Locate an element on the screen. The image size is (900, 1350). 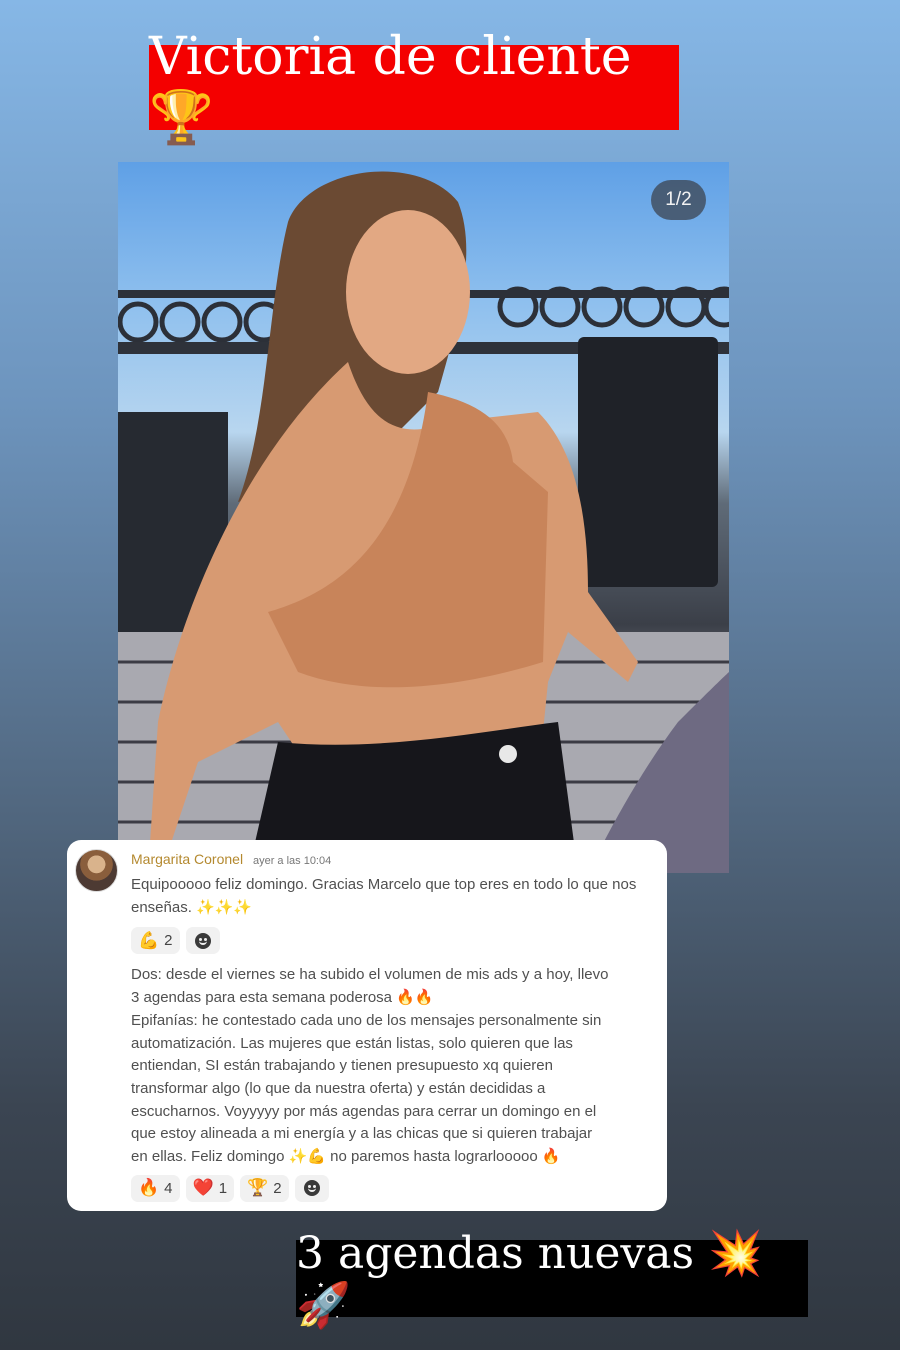
reaction-heart: ❤️ 1 is located at coordinates (210, 1188).